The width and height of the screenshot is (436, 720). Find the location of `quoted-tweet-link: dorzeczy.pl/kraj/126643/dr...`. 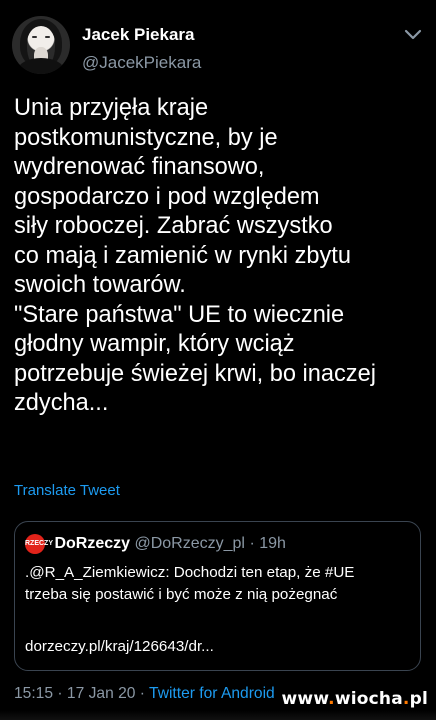

quoted-tweet-link: dorzeczy.pl/kraj/126643/dr... is located at coordinates (119, 646).